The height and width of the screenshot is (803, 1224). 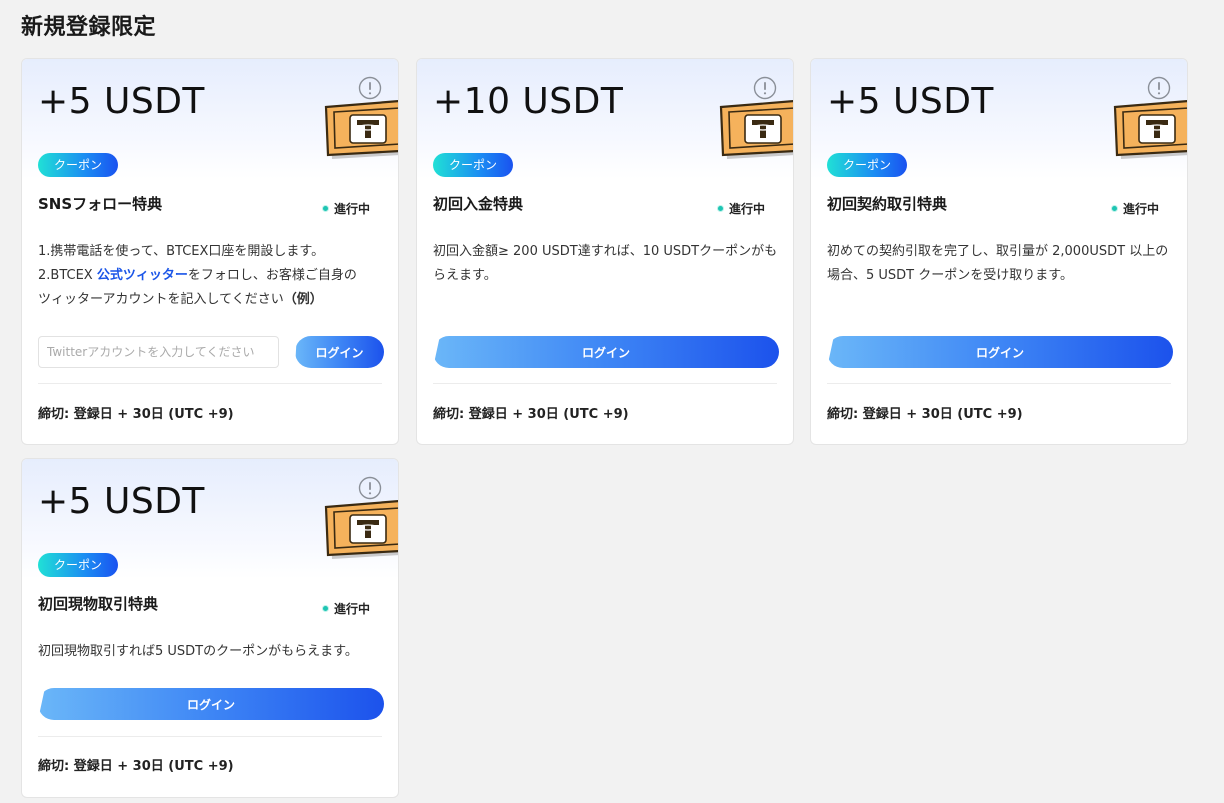 I want to click on description-line: 2.BTCEX 公式ツィッターをフォロし、お客様ご自身の, so click(x=213, y=276).